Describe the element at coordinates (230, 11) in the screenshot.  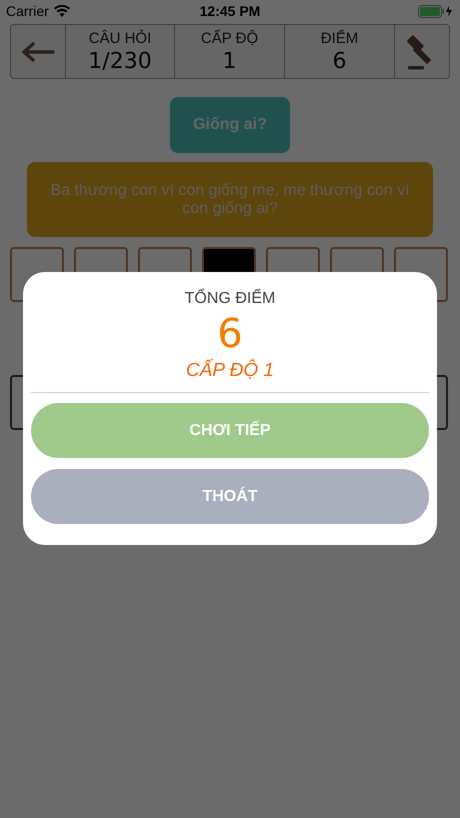
I see `clock-time: 12:45 PM` at that location.